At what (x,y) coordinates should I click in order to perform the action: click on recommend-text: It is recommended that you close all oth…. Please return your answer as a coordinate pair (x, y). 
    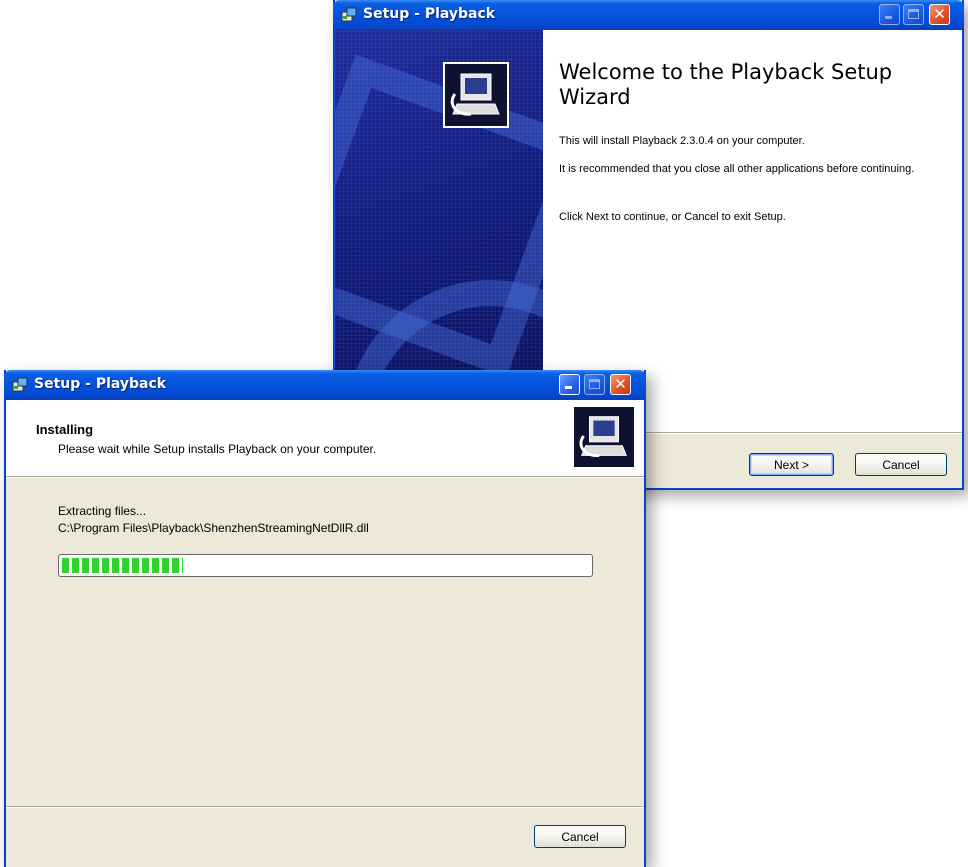
    Looking at the image, I should click on (737, 169).